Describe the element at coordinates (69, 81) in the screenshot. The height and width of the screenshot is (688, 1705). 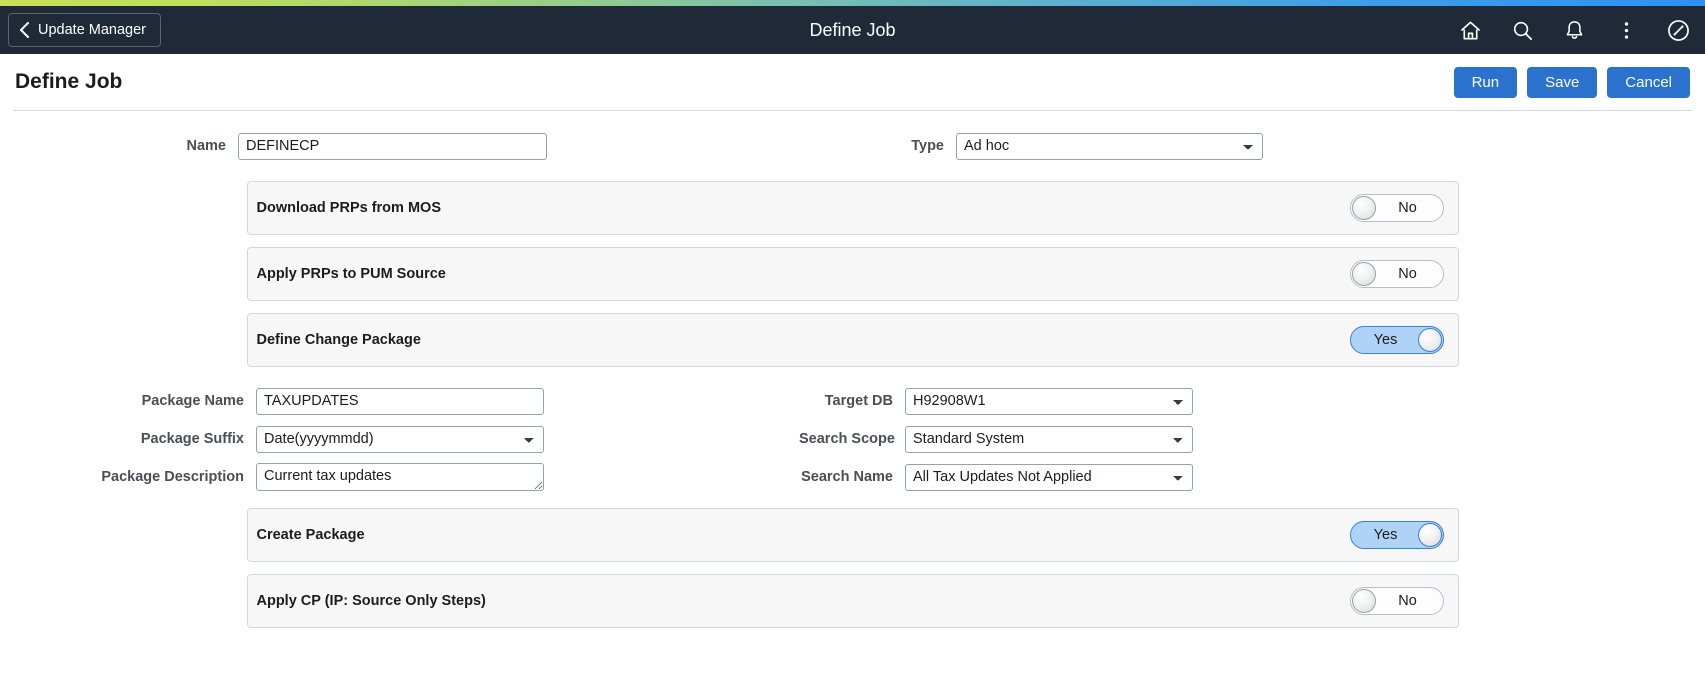
I see `page-title: Define Job` at that location.